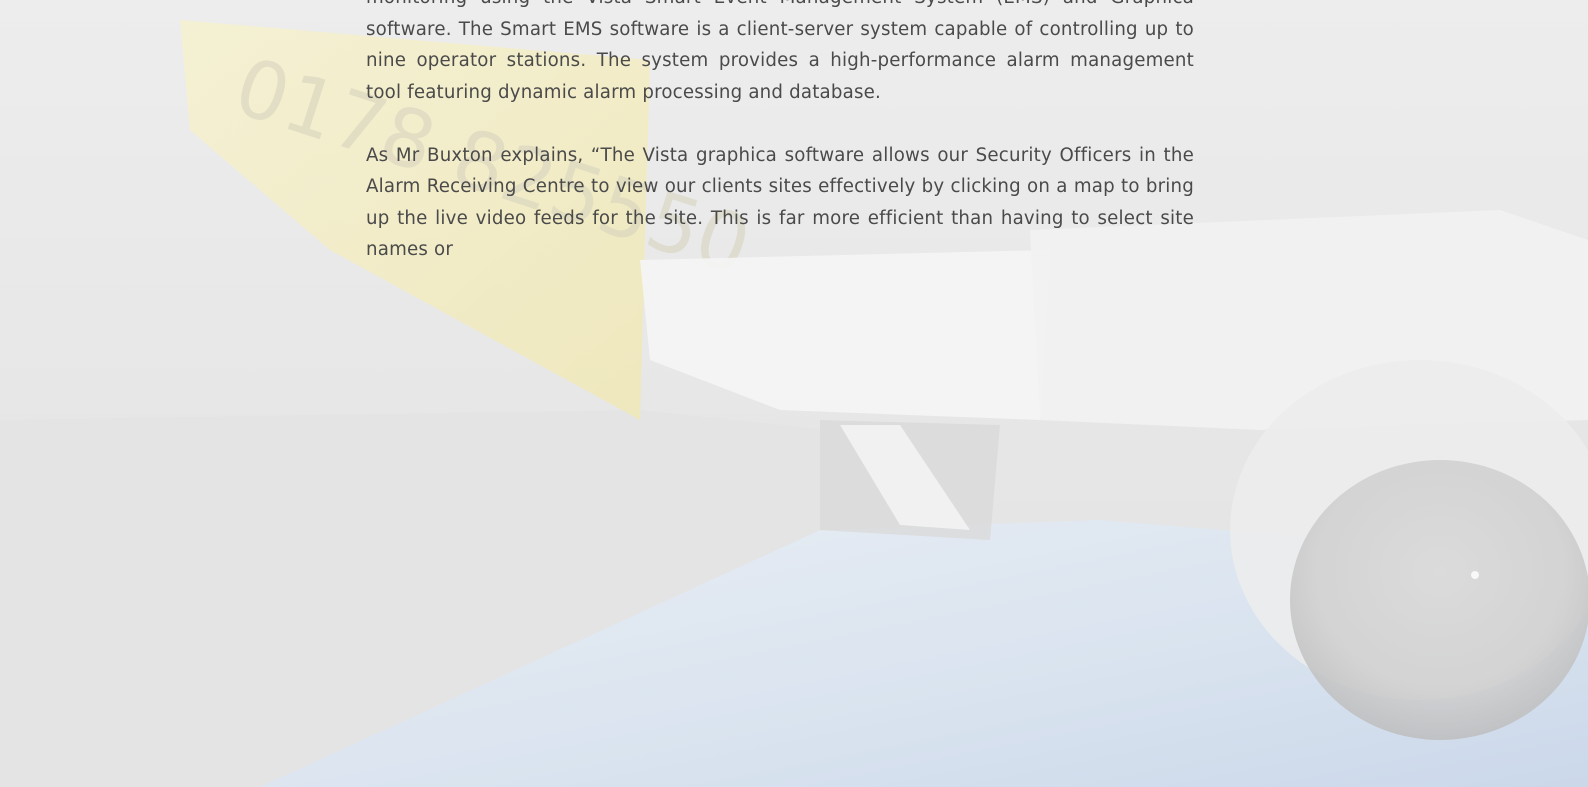 This screenshot has width=1588, height=787. Describe the element at coordinates (1439, 600) in the screenshot. I see `camera-dome` at that location.